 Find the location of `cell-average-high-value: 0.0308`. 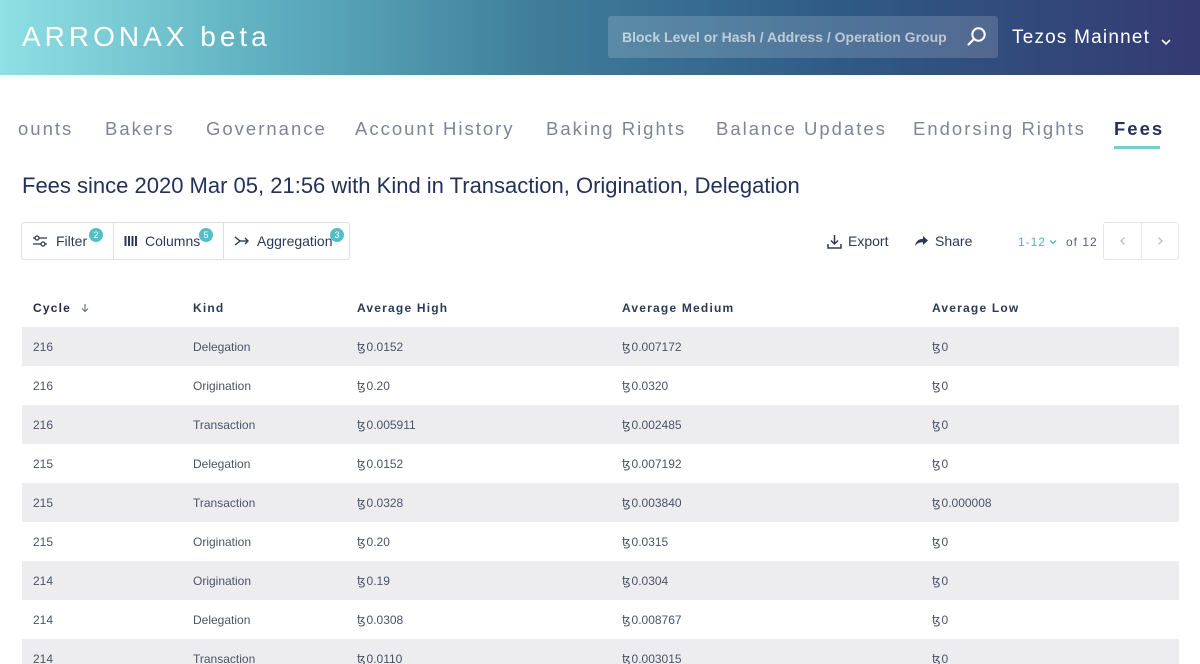

cell-average-high-value: 0.0308 is located at coordinates (385, 620).